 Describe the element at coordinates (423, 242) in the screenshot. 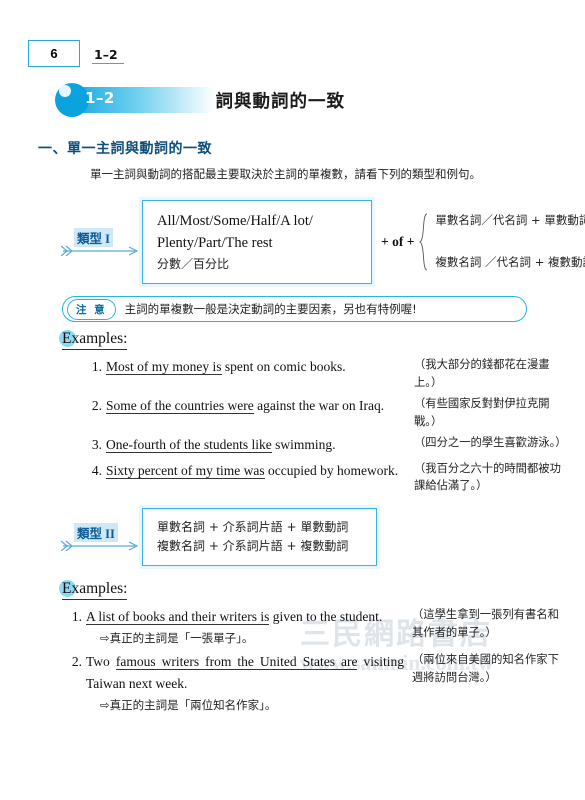

I see `brace-icon` at that location.